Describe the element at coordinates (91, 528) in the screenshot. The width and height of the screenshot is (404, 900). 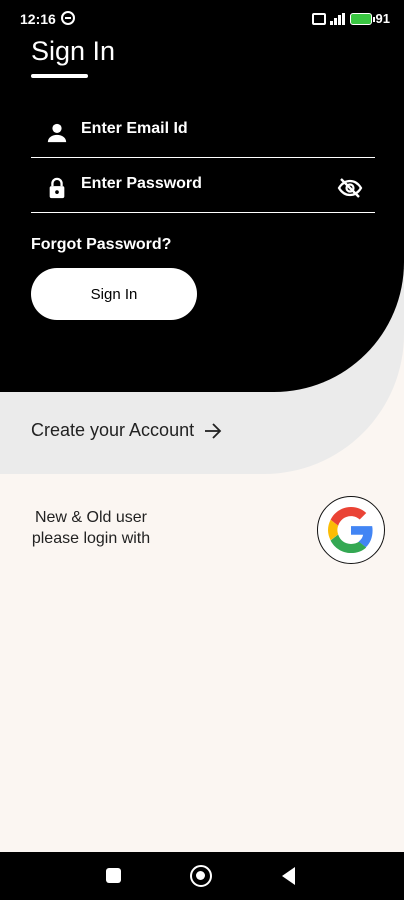
I see `google-login-text: New & Old user please login with` at that location.